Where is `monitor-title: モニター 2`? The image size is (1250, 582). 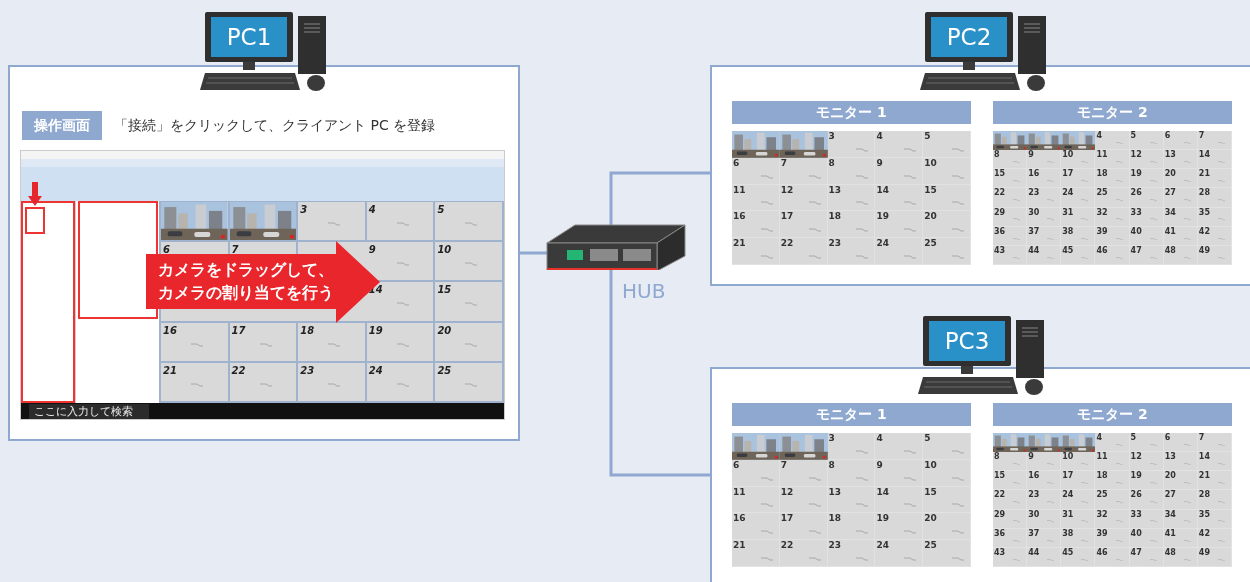
monitor-title: モニター 2 is located at coordinates (1112, 112).